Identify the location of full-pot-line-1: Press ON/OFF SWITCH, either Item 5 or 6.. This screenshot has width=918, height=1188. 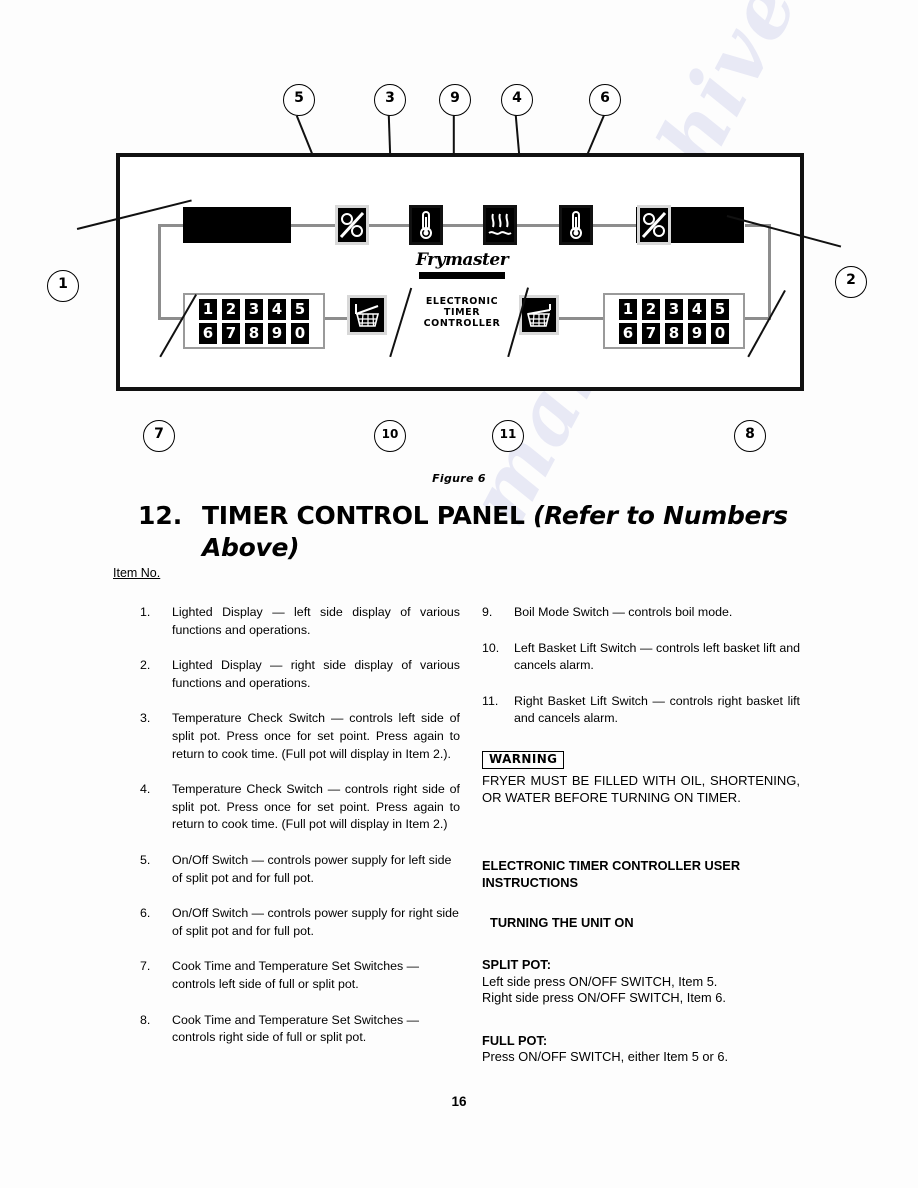
(605, 1056).